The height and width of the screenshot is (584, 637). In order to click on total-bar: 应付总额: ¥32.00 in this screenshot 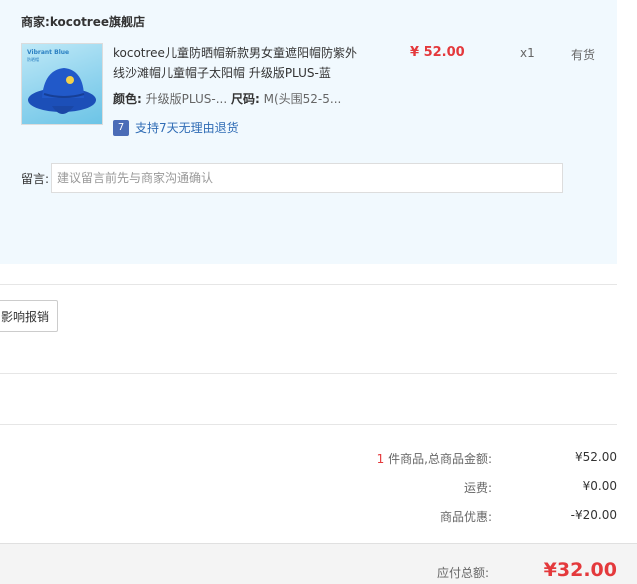, I will do `click(318, 563)`.